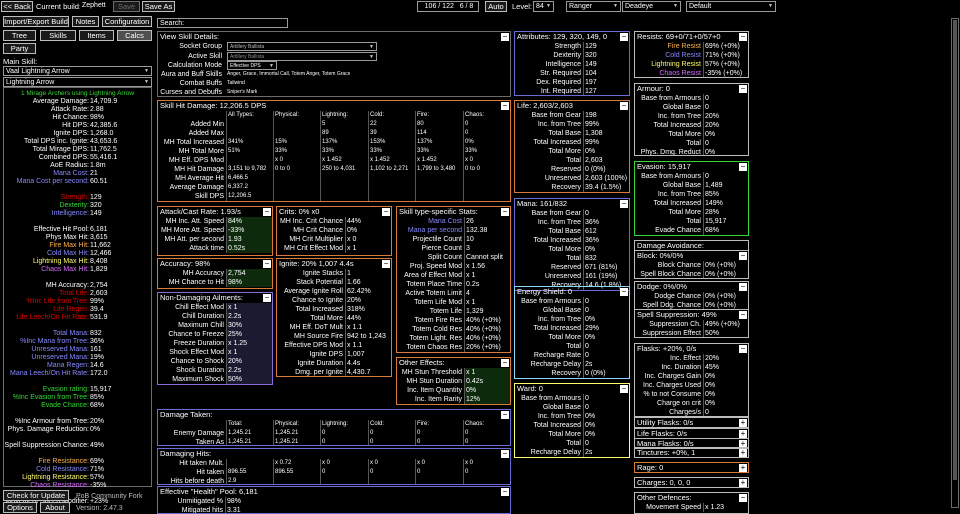  Describe the element at coordinates (572, 301) in the screenshot. I see `data-row: Base from Armours 0` at that location.